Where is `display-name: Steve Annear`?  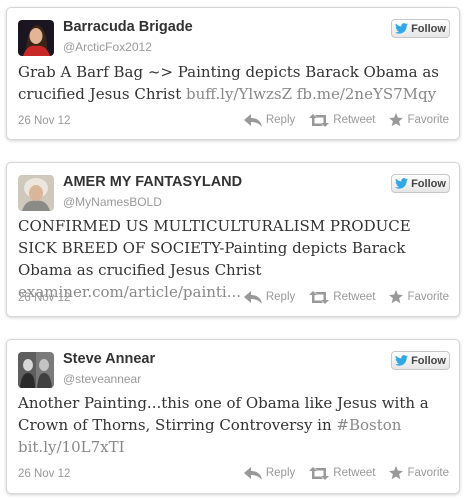 display-name: Steve Annear is located at coordinates (109, 359).